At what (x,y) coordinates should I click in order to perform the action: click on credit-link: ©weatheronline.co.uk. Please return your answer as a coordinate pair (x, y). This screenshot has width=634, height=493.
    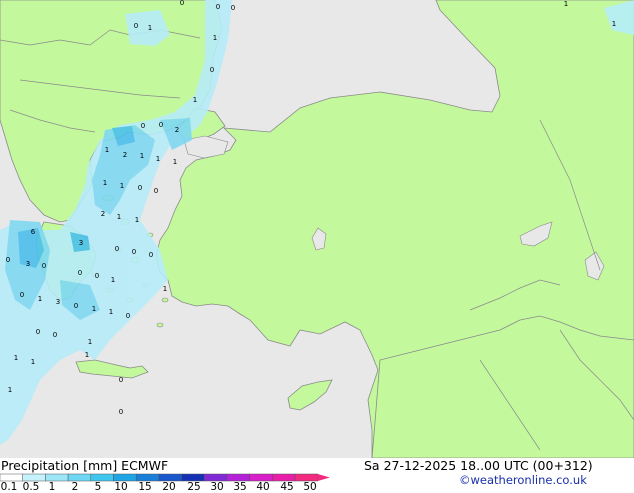
    Looking at the image, I should click on (523, 480).